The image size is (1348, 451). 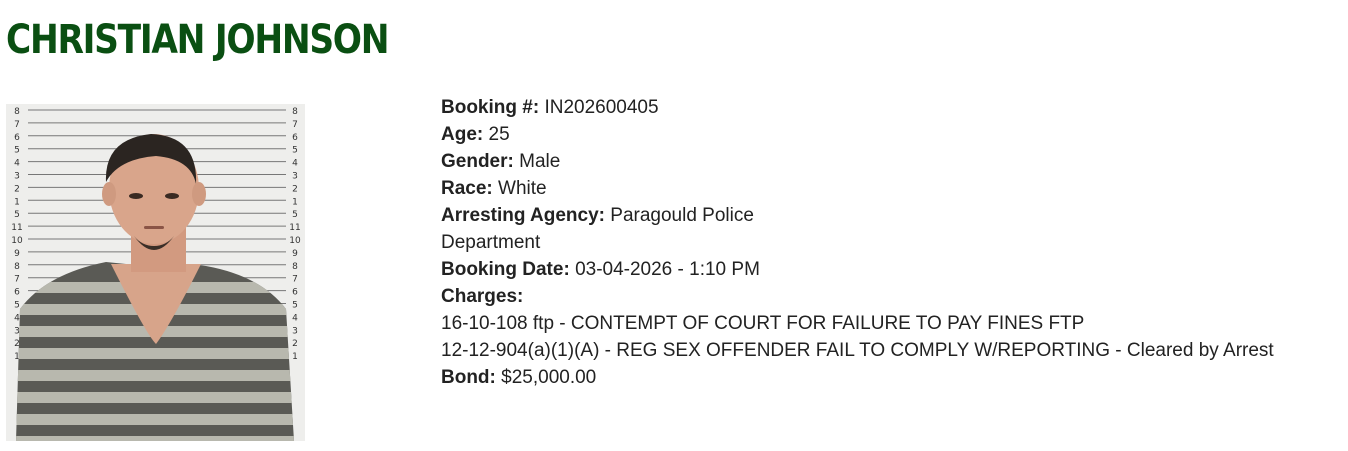 What do you see at coordinates (482, 296) in the screenshot?
I see `charges-label: Charges:` at bounding box center [482, 296].